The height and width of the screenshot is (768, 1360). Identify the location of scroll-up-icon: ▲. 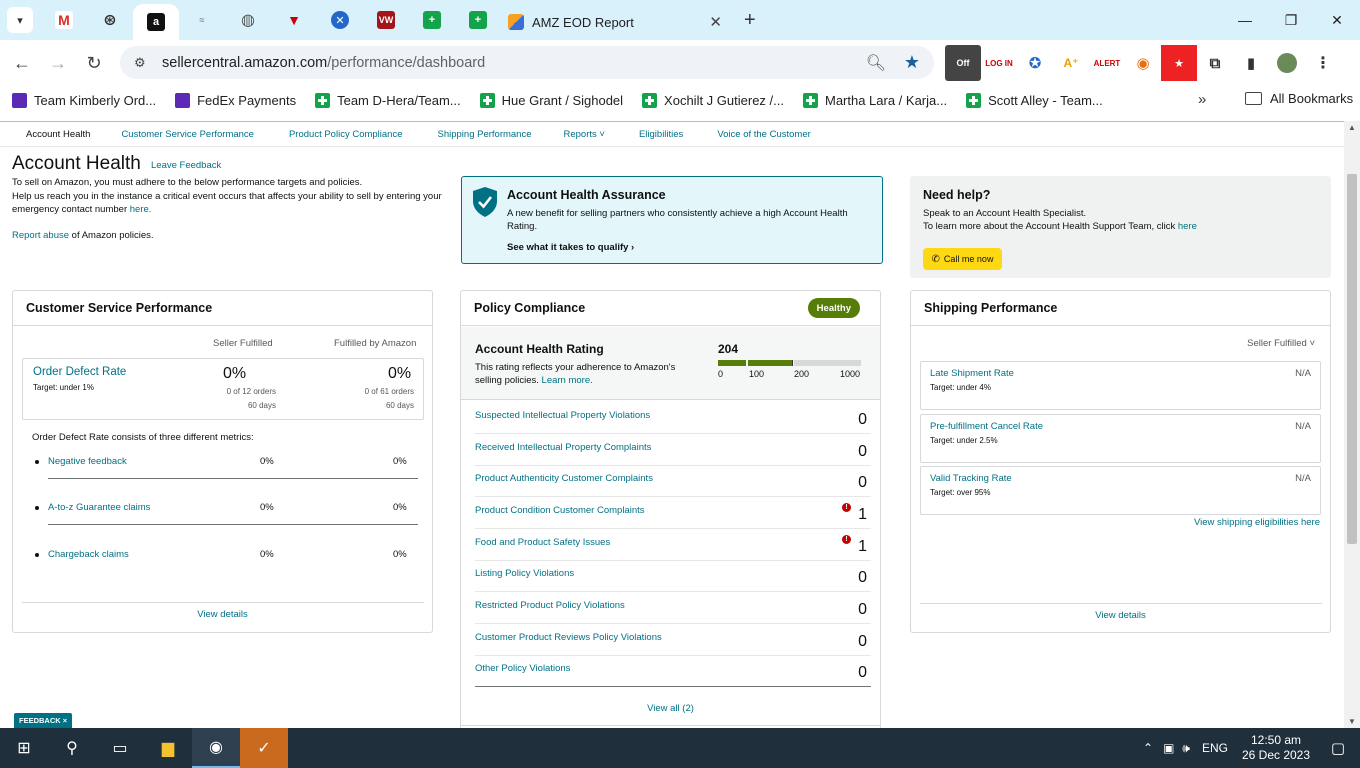
(1352, 127).